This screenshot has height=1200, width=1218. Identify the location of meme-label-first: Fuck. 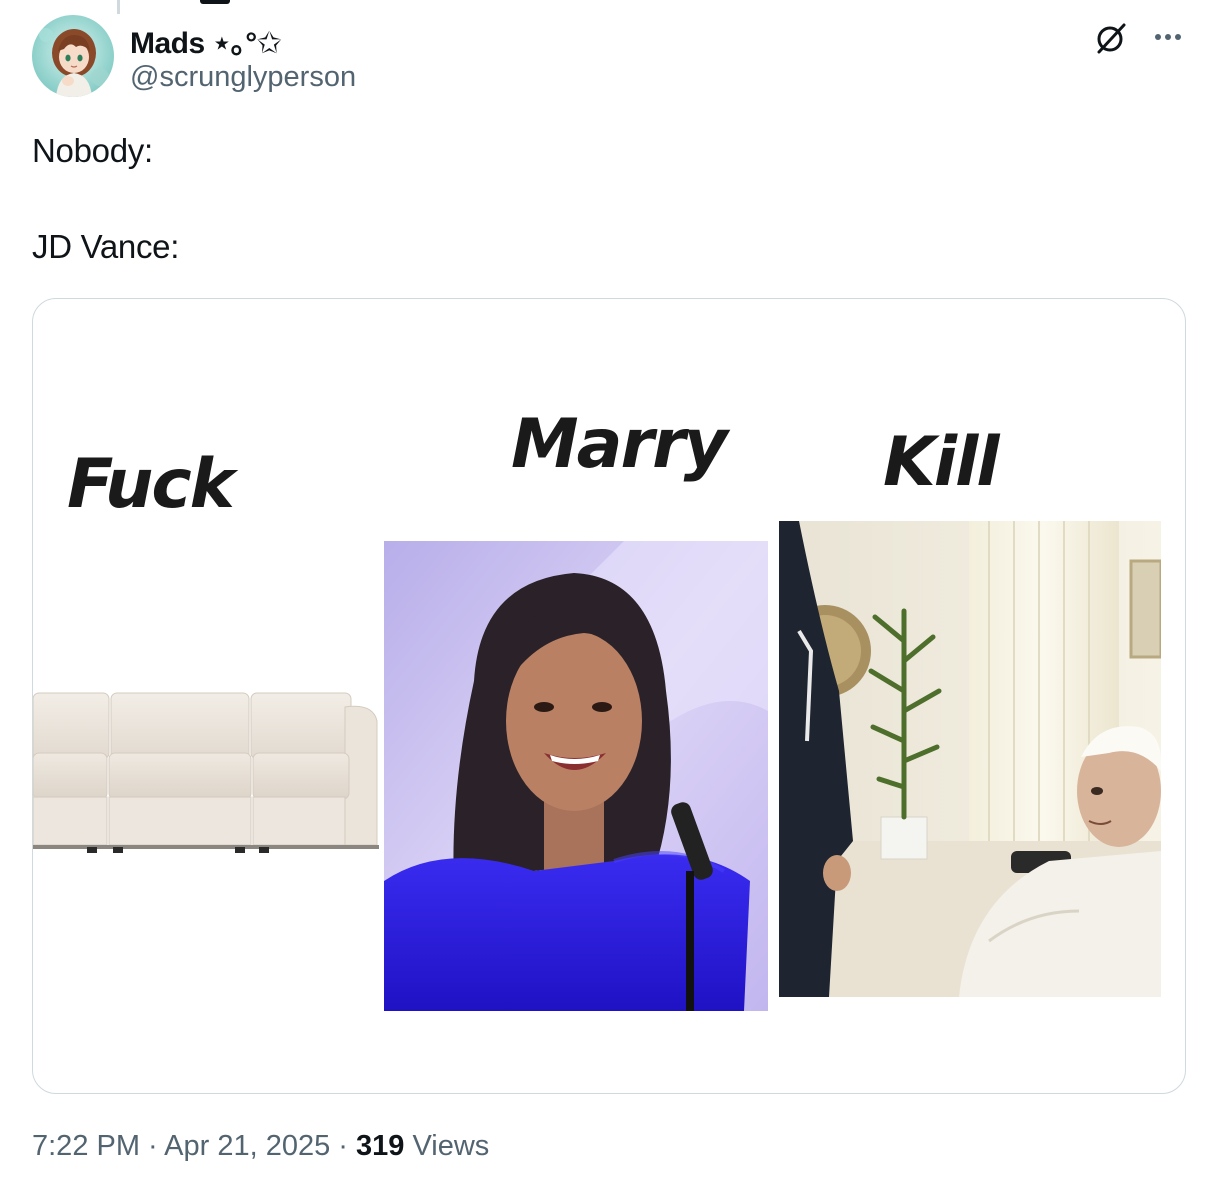
(151, 484).